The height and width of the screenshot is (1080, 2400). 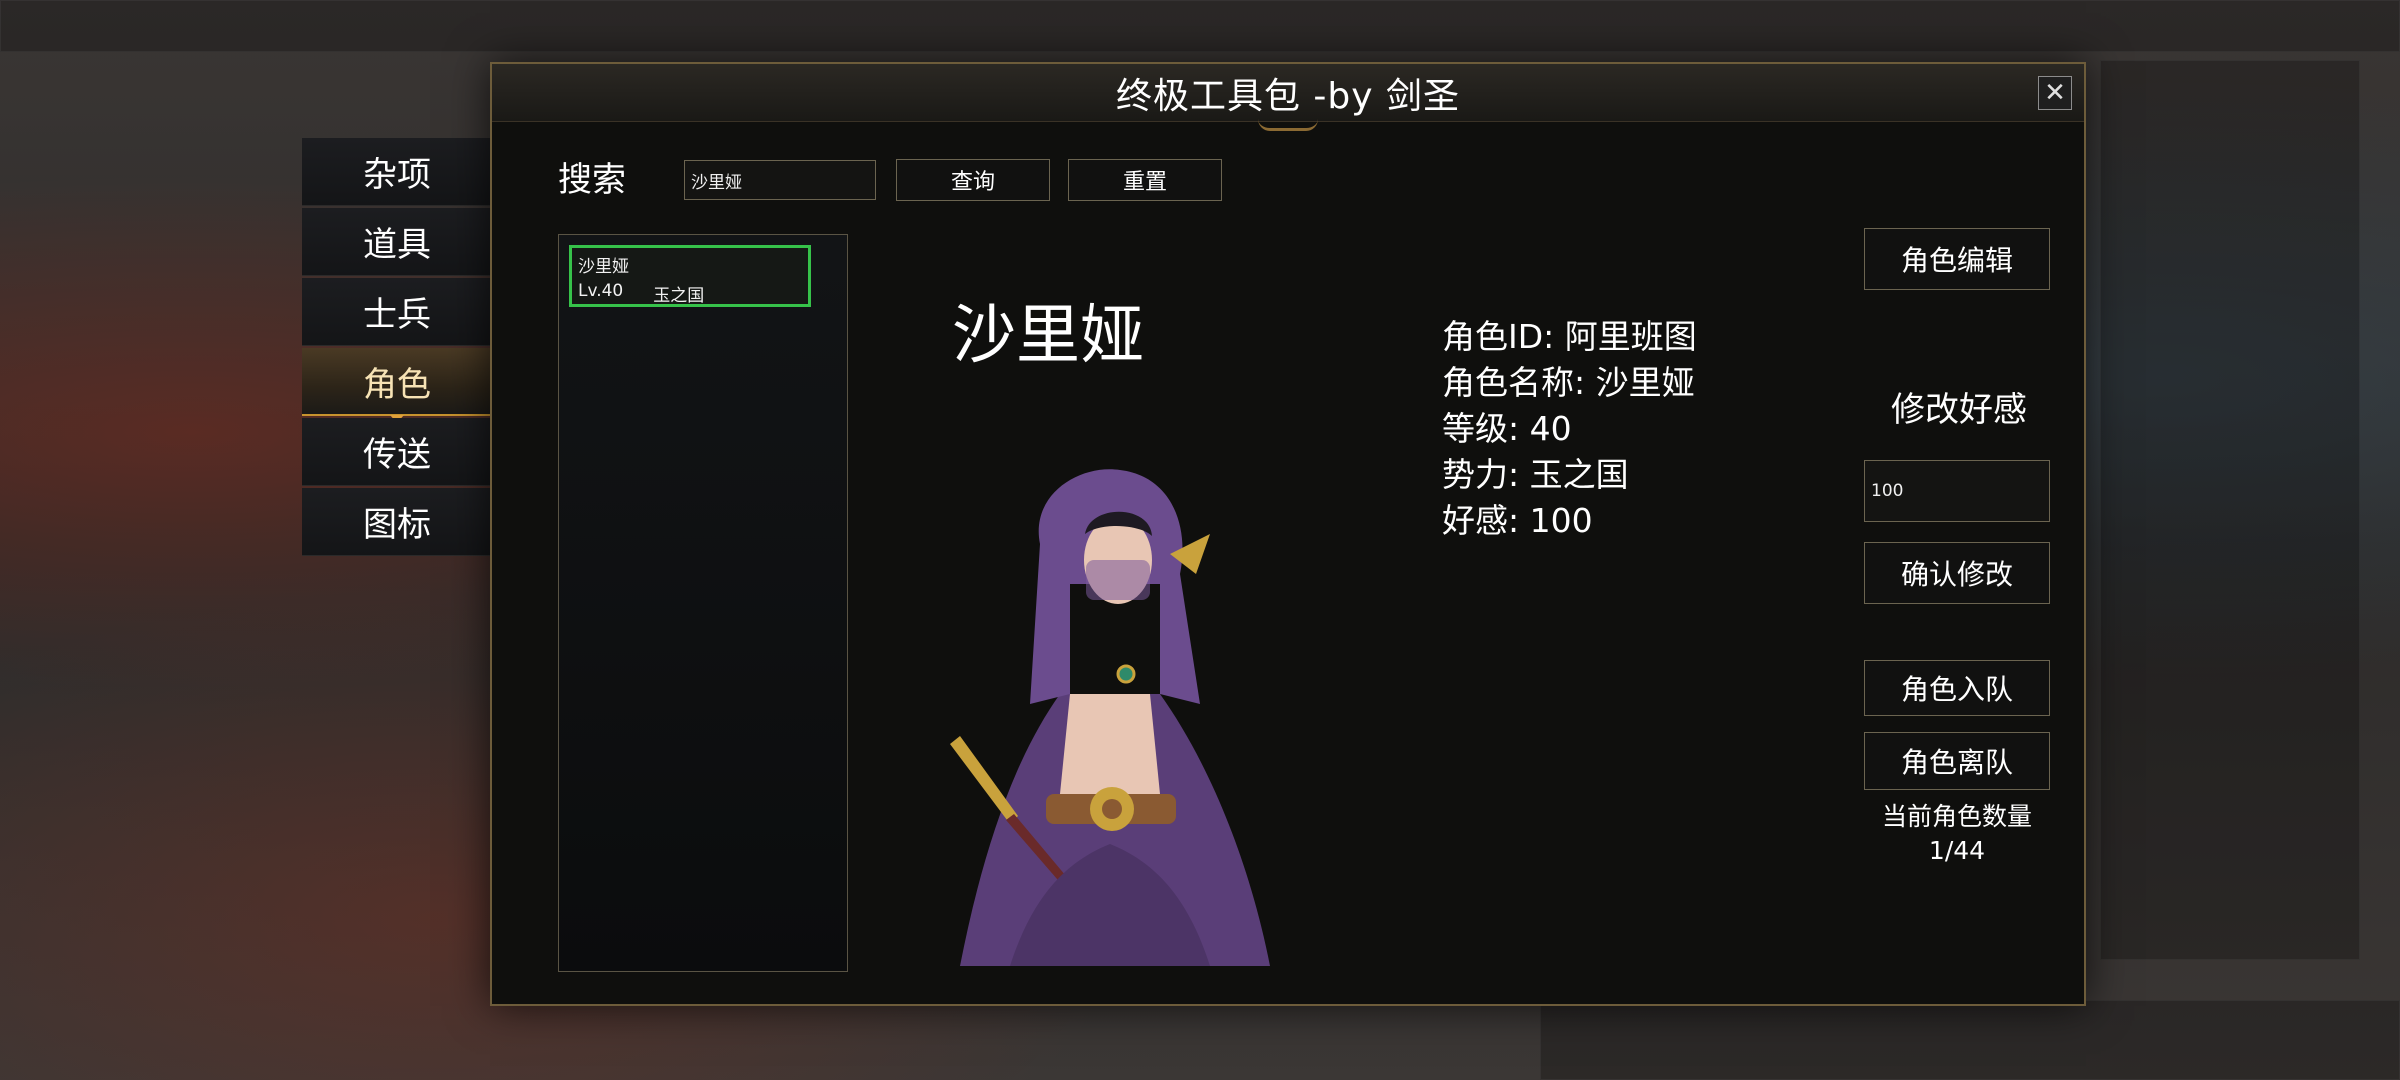 I want to click on character-portrait, so click(x=1110, y=717).